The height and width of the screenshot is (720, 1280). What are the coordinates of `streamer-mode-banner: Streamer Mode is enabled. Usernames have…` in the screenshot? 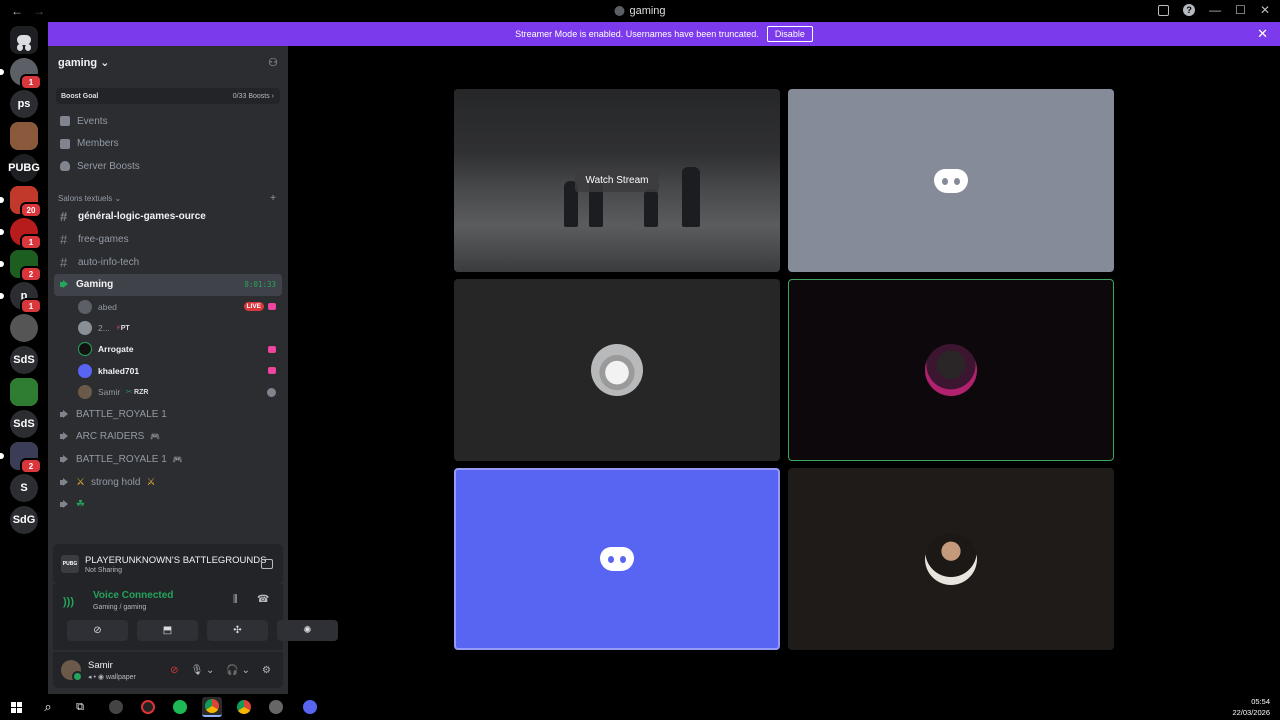 It's located at (664, 34).